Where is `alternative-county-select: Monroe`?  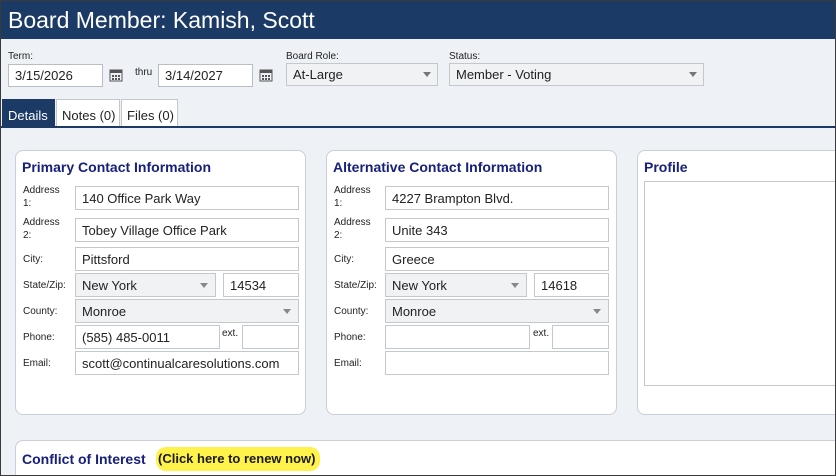
alternative-county-select: Monroe is located at coordinates (497, 311).